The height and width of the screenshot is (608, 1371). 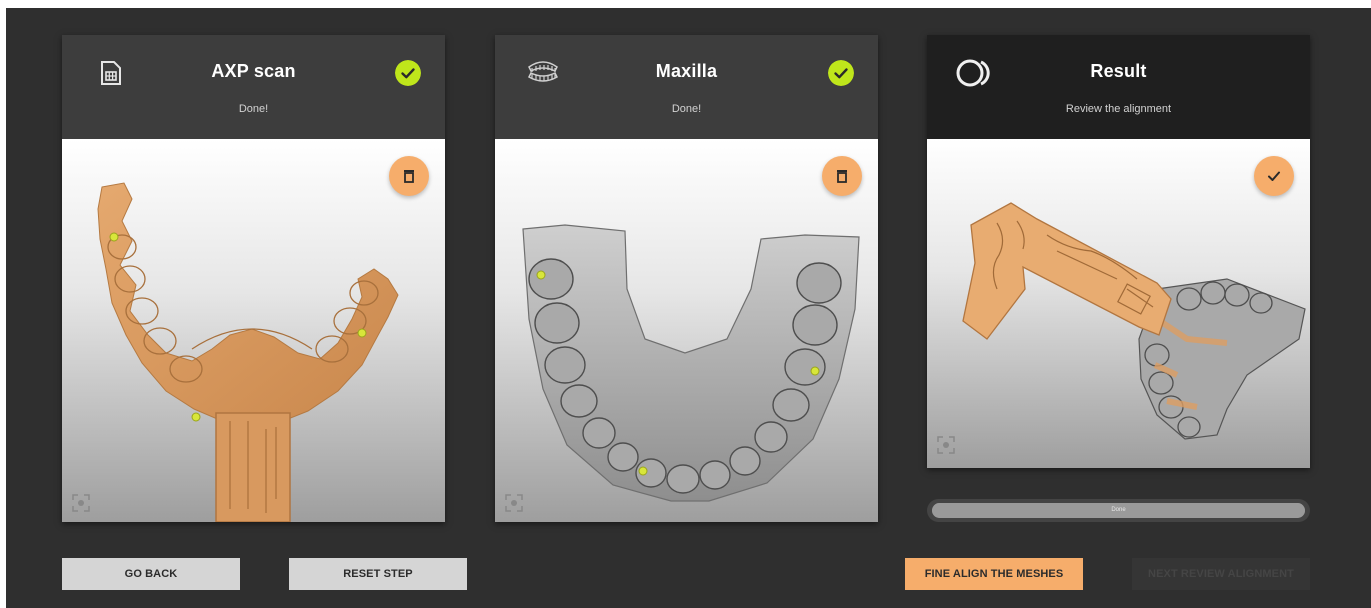 What do you see at coordinates (378, 574) in the screenshot?
I see `reset-step-button: RESET STEP` at bounding box center [378, 574].